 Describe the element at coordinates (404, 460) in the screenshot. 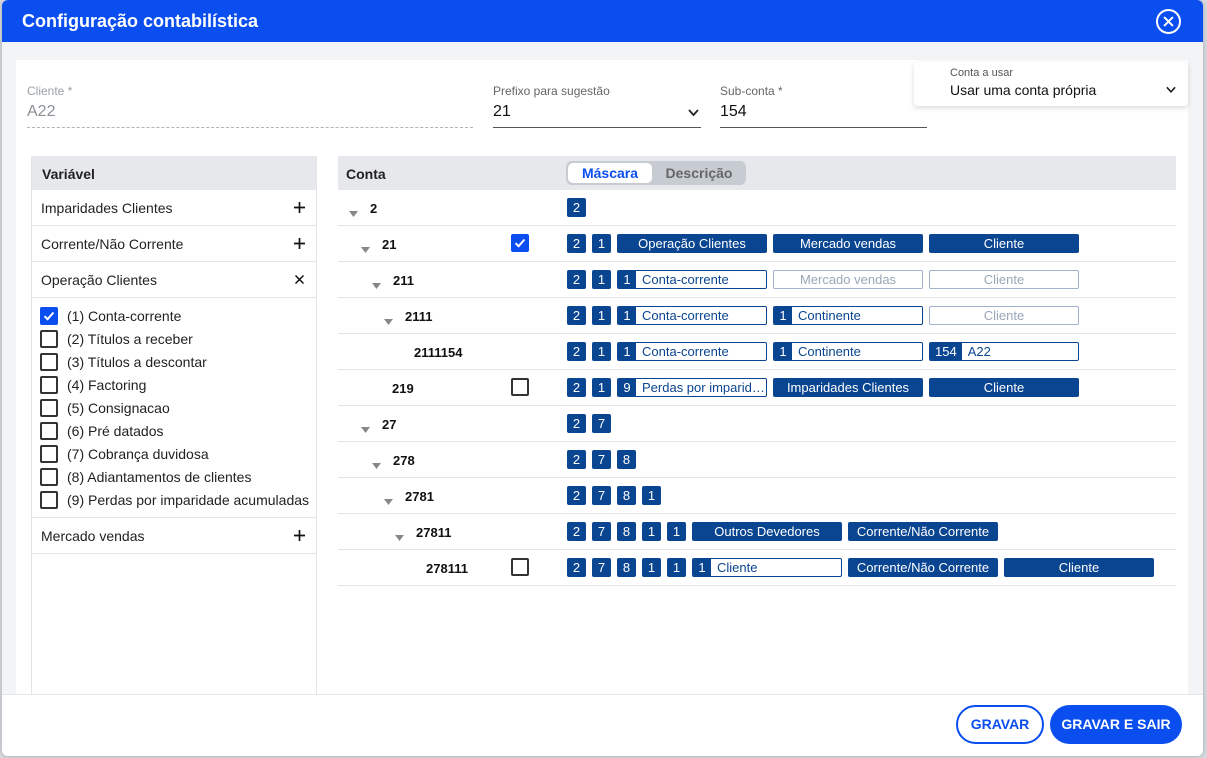

I see `account-code: 278` at that location.